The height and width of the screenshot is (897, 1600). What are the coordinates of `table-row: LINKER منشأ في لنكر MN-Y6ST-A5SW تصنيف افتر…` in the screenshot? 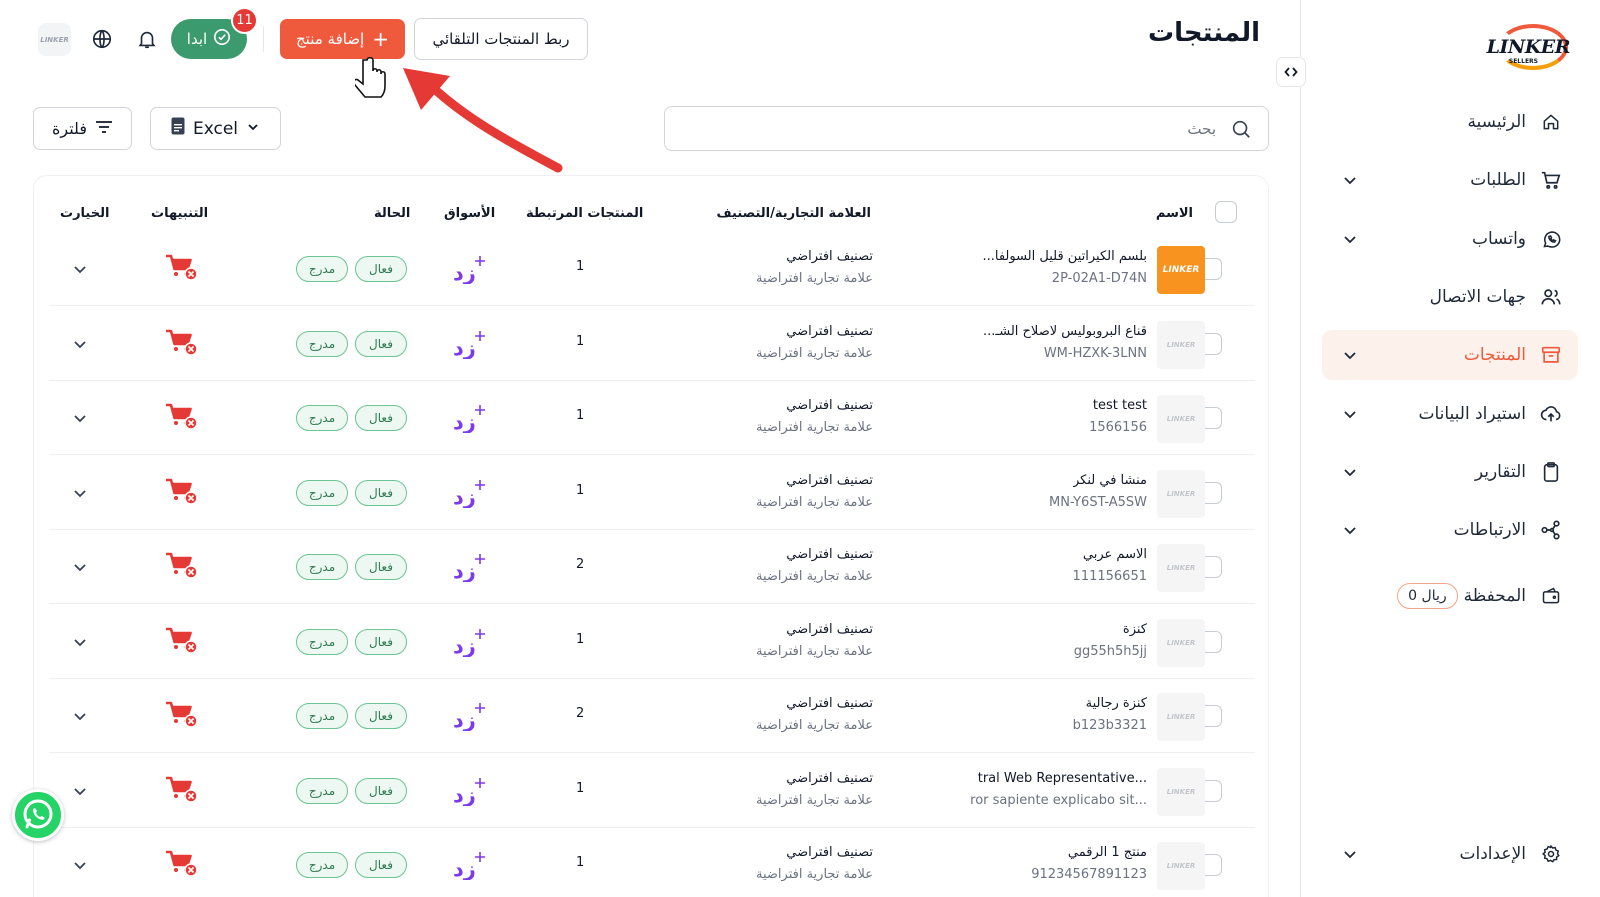 It's located at (652, 493).